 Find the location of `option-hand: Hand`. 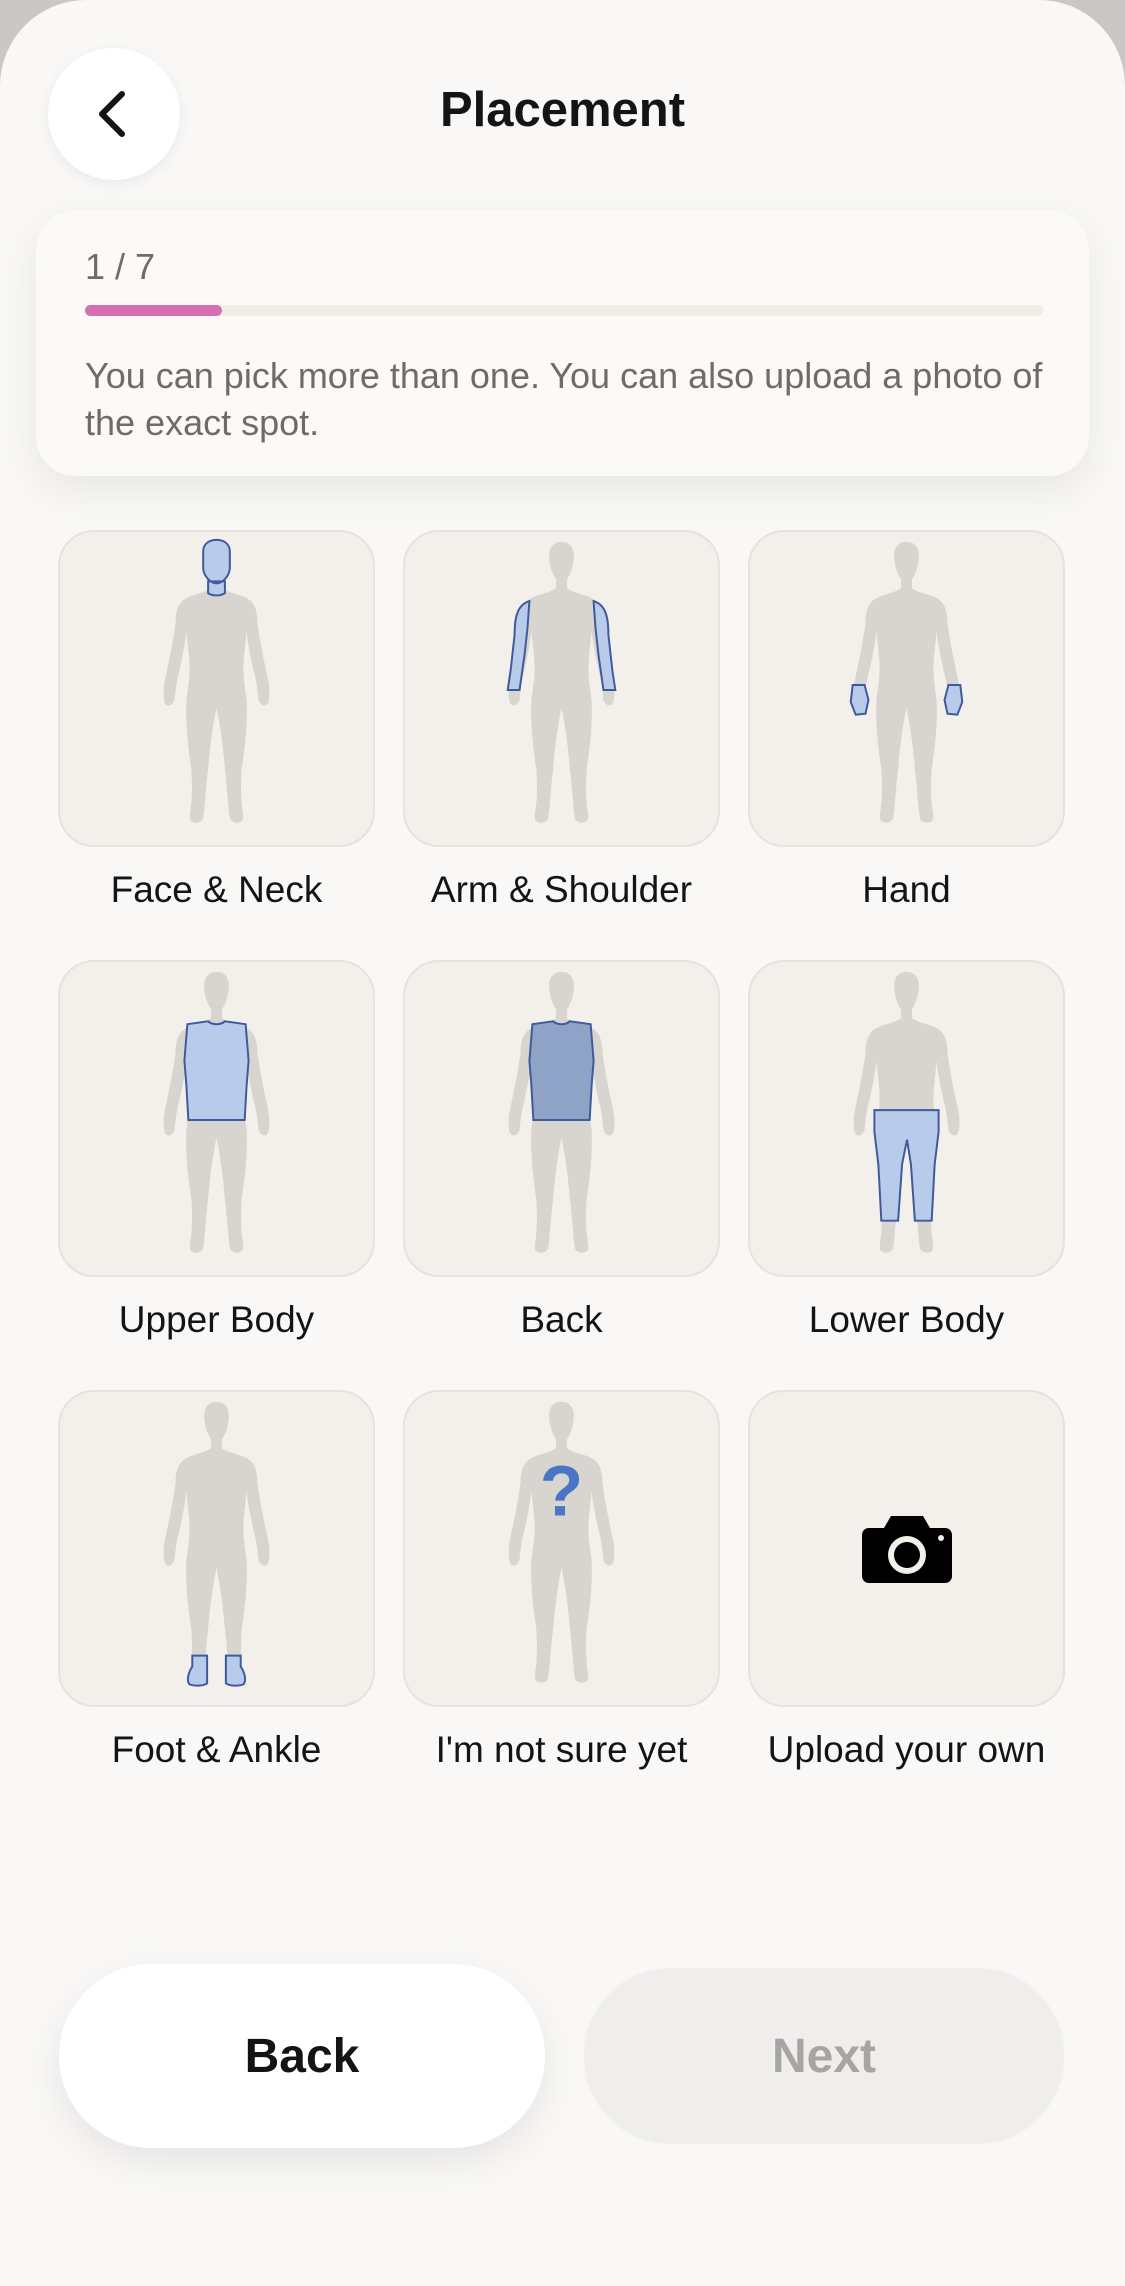

option-hand: Hand is located at coordinates (906, 720).